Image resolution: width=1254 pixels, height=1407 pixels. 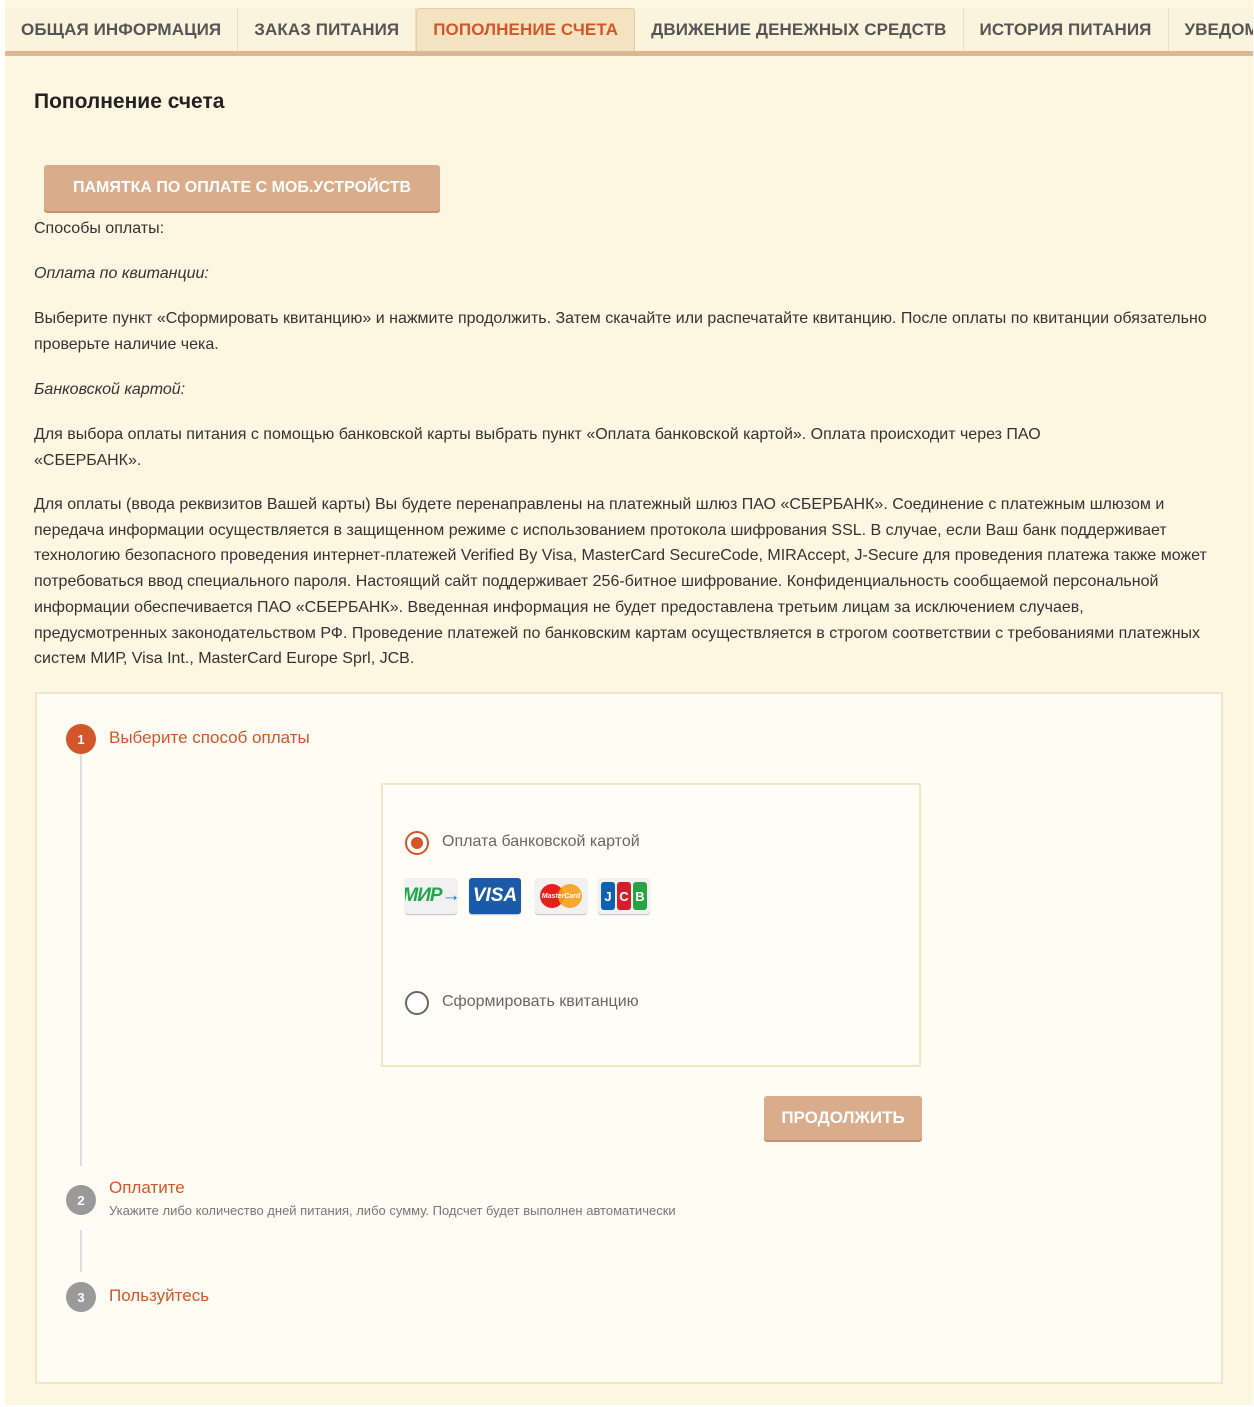 What do you see at coordinates (417, 1003) in the screenshot?
I see `receipt-radio` at bounding box center [417, 1003].